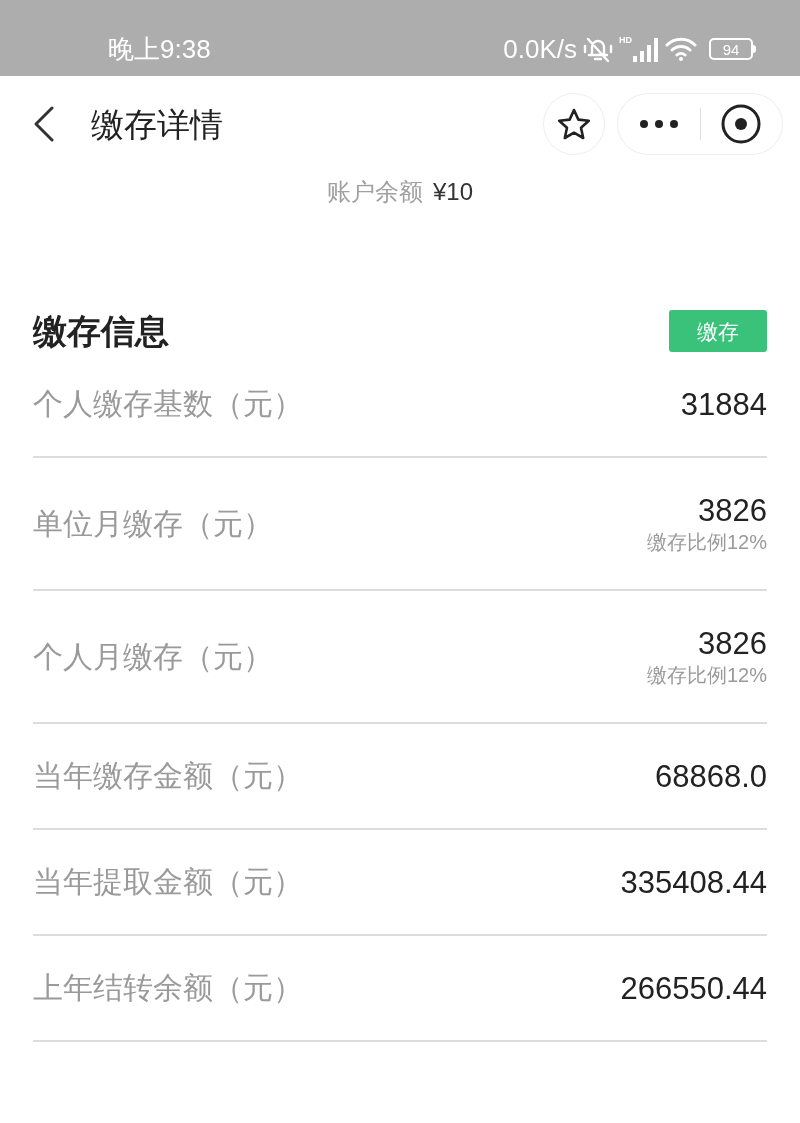  I want to click on star-icon, so click(574, 124).